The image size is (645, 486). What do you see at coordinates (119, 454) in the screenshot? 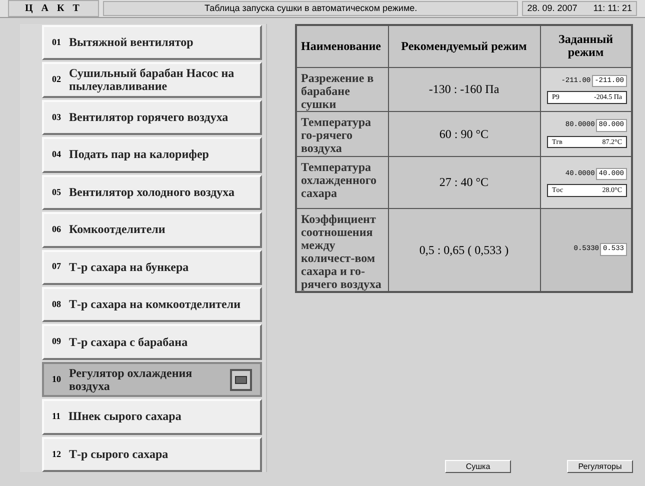
I see `item-label: Т-р сырого сахара` at bounding box center [119, 454].